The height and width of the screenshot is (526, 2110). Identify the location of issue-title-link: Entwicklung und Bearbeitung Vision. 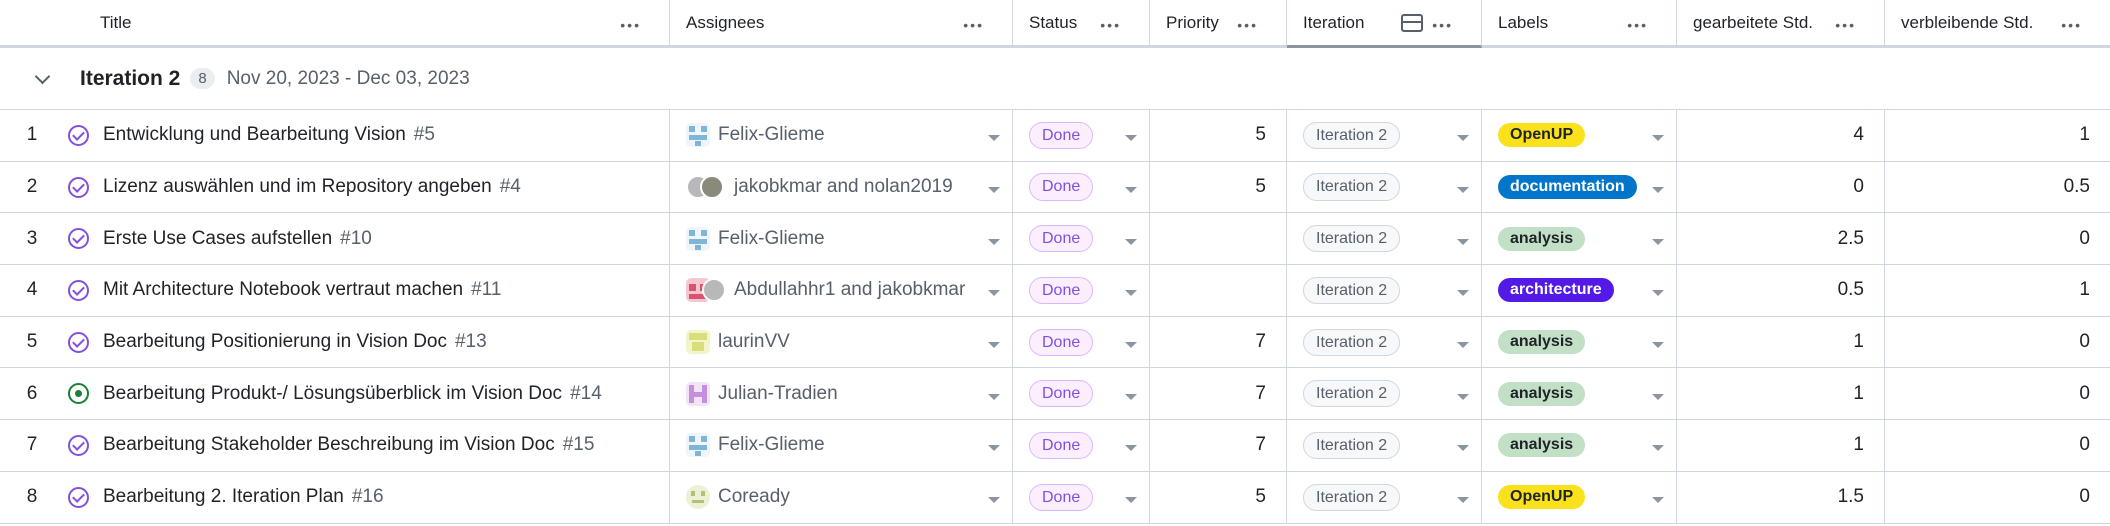
(254, 135).